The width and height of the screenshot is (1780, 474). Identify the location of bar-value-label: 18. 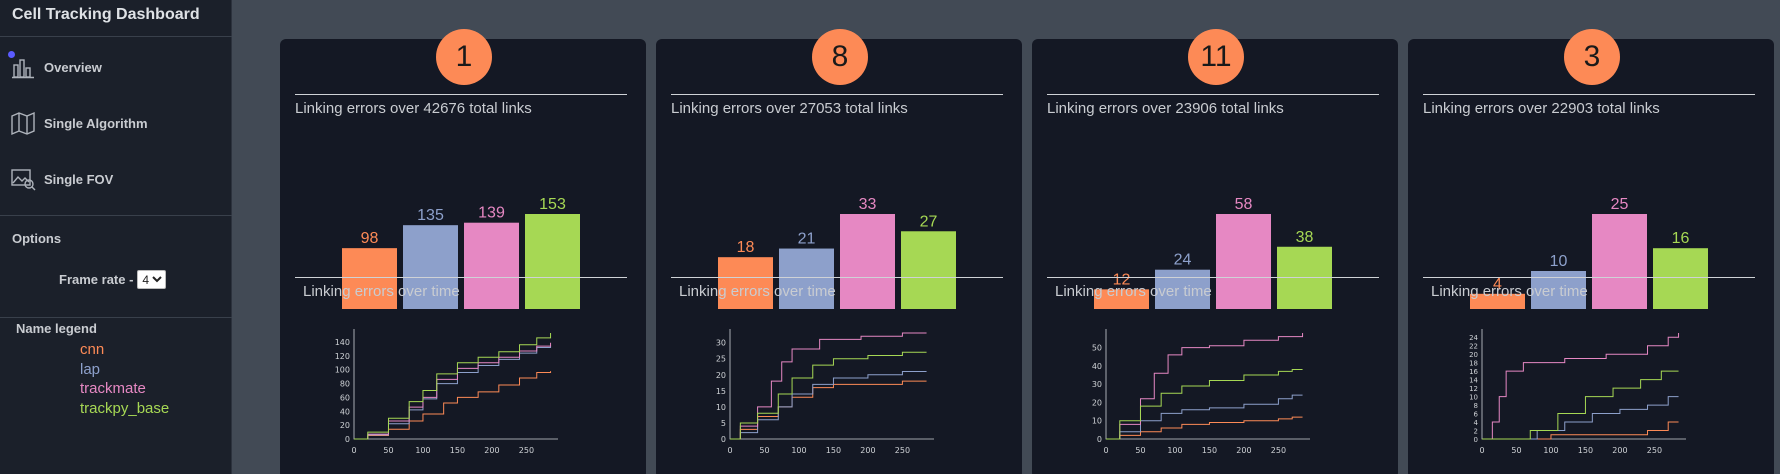
(746, 247).